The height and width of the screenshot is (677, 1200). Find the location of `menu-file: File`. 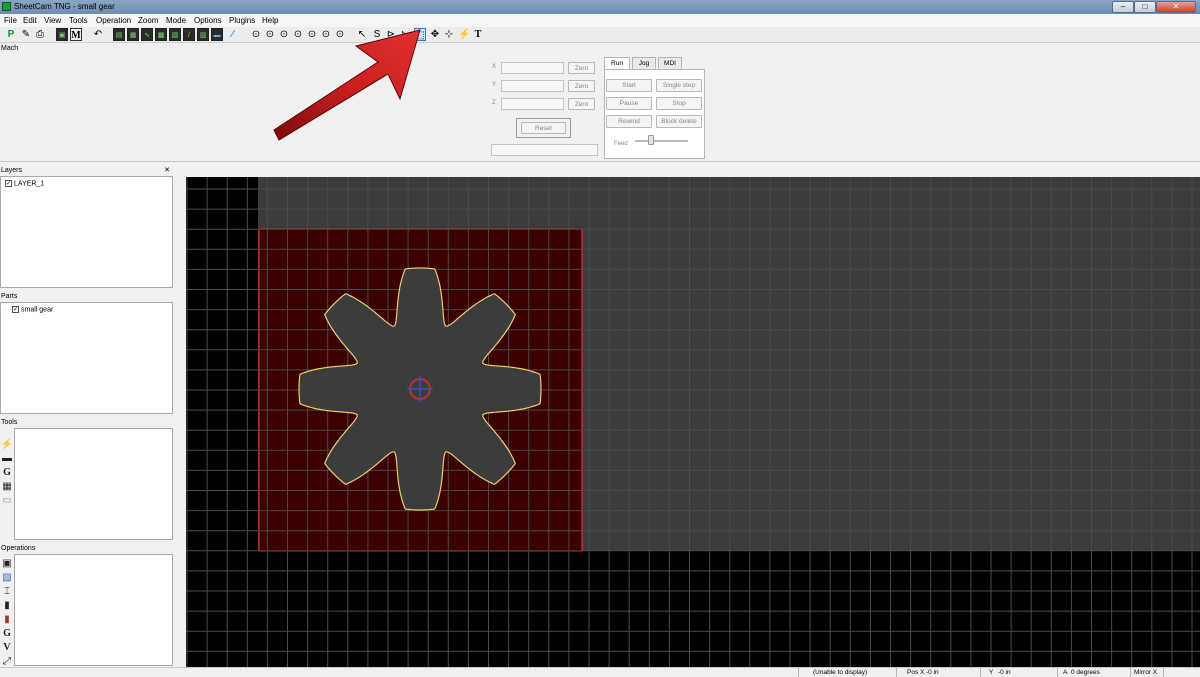

menu-file: File is located at coordinates (10, 20).